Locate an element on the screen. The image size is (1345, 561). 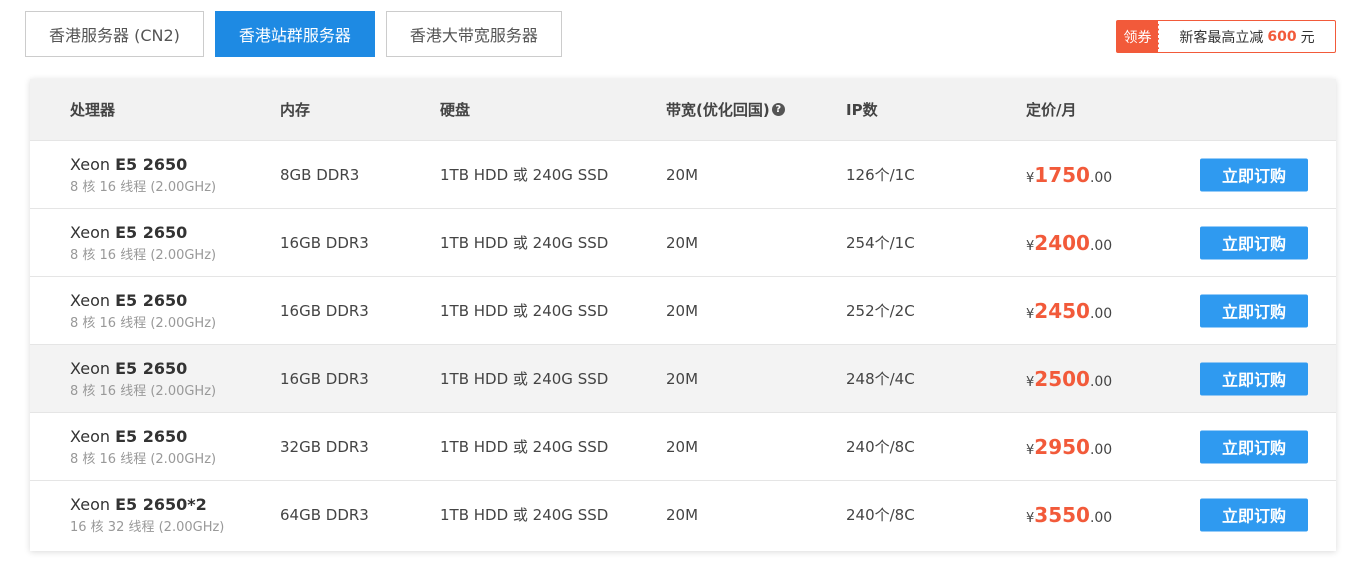
coupon-amount: 600 is located at coordinates (1282, 36).